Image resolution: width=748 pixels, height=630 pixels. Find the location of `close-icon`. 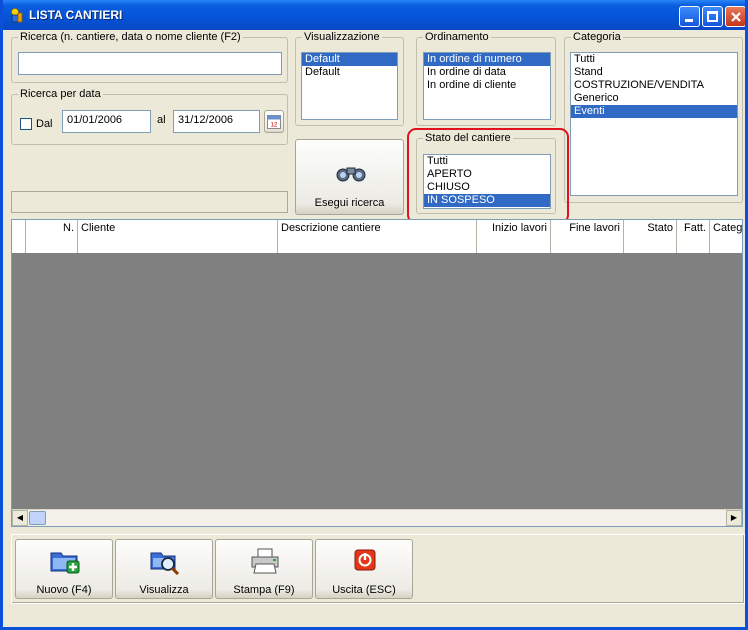

close-icon is located at coordinates (736, 17).